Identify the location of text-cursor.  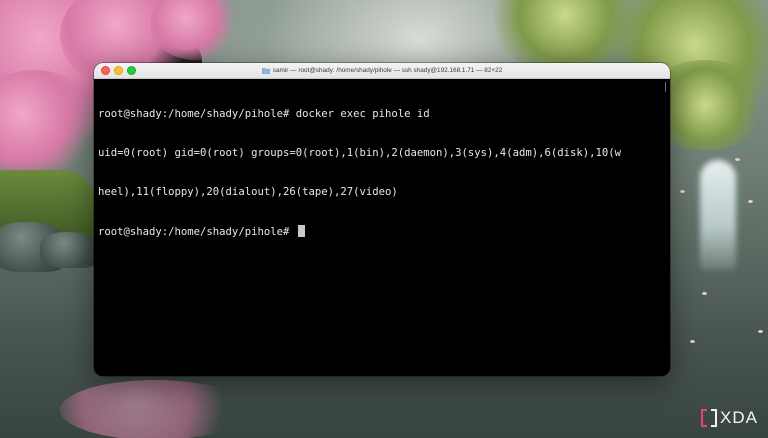
(301, 231).